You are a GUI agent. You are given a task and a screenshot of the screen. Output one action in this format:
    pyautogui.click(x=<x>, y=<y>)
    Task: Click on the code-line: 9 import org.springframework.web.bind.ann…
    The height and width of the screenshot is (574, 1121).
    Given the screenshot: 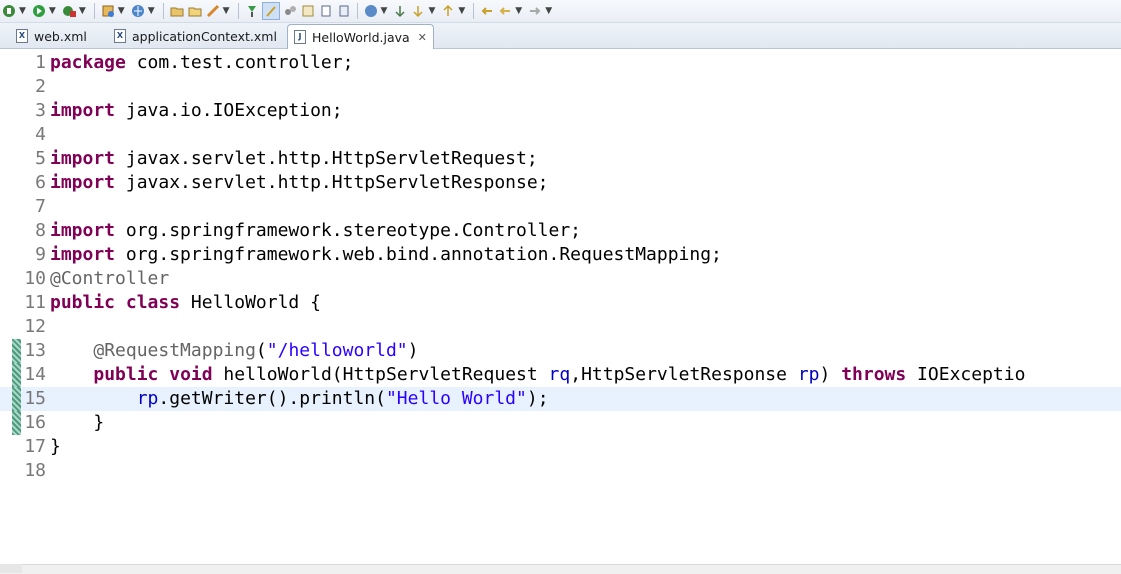 What is the action you would take?
    pyautogui.click(x=560, y=255)
    